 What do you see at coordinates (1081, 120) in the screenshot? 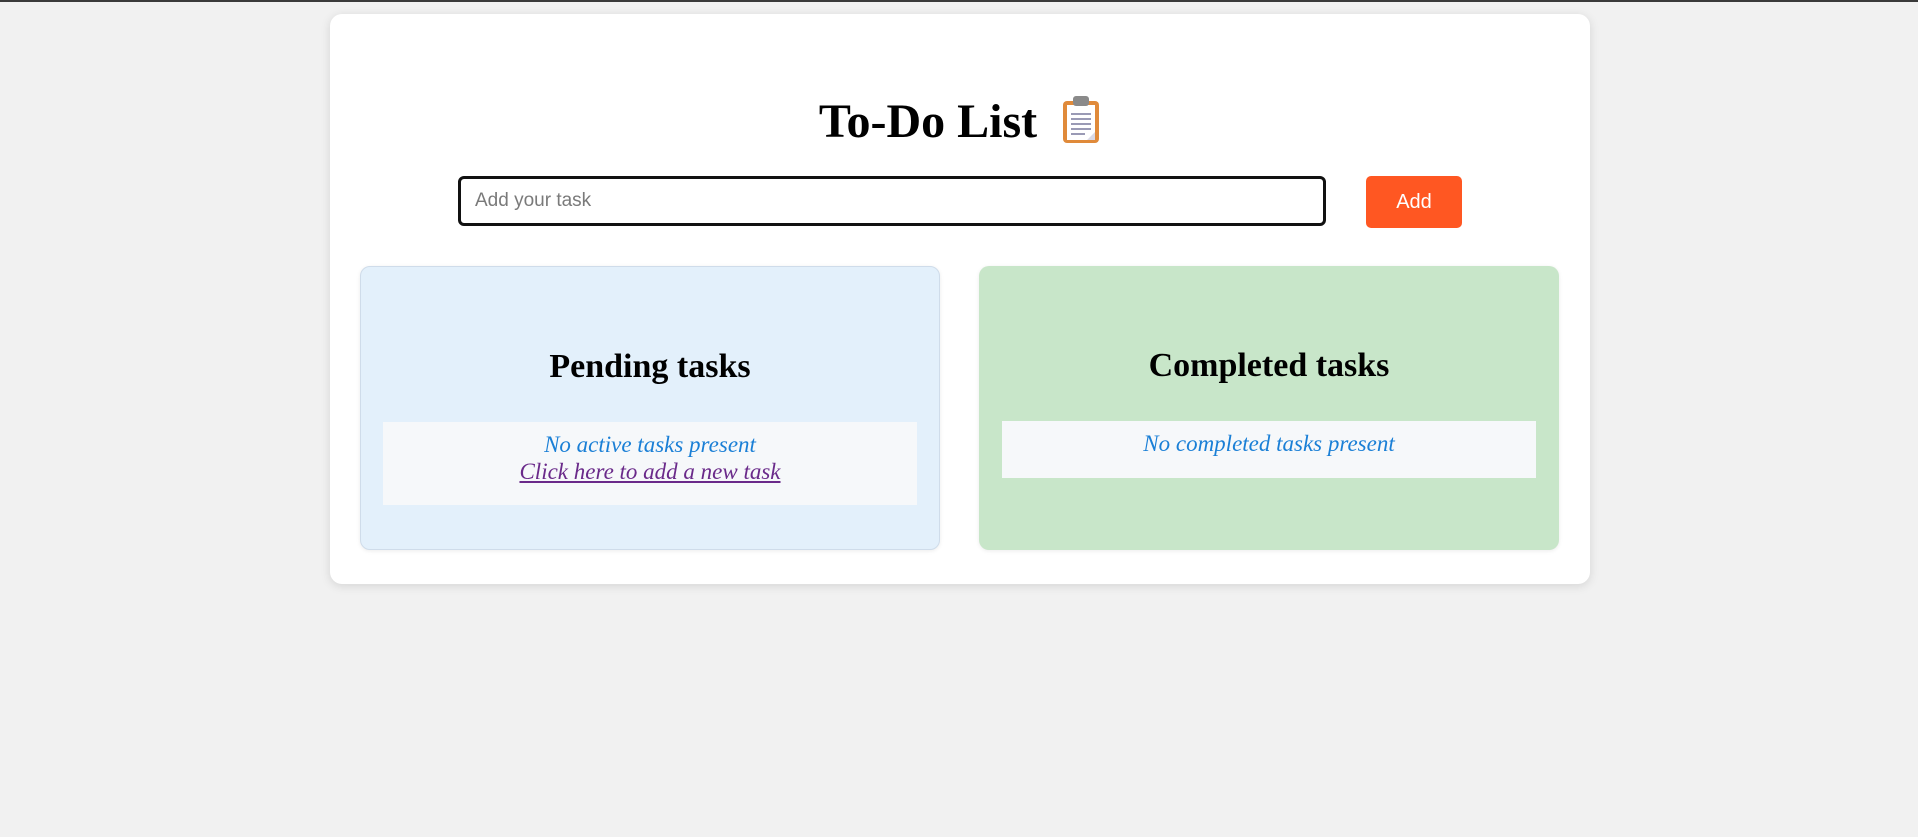
I see `clipboard-icon` at bounding box center [1081, 120].